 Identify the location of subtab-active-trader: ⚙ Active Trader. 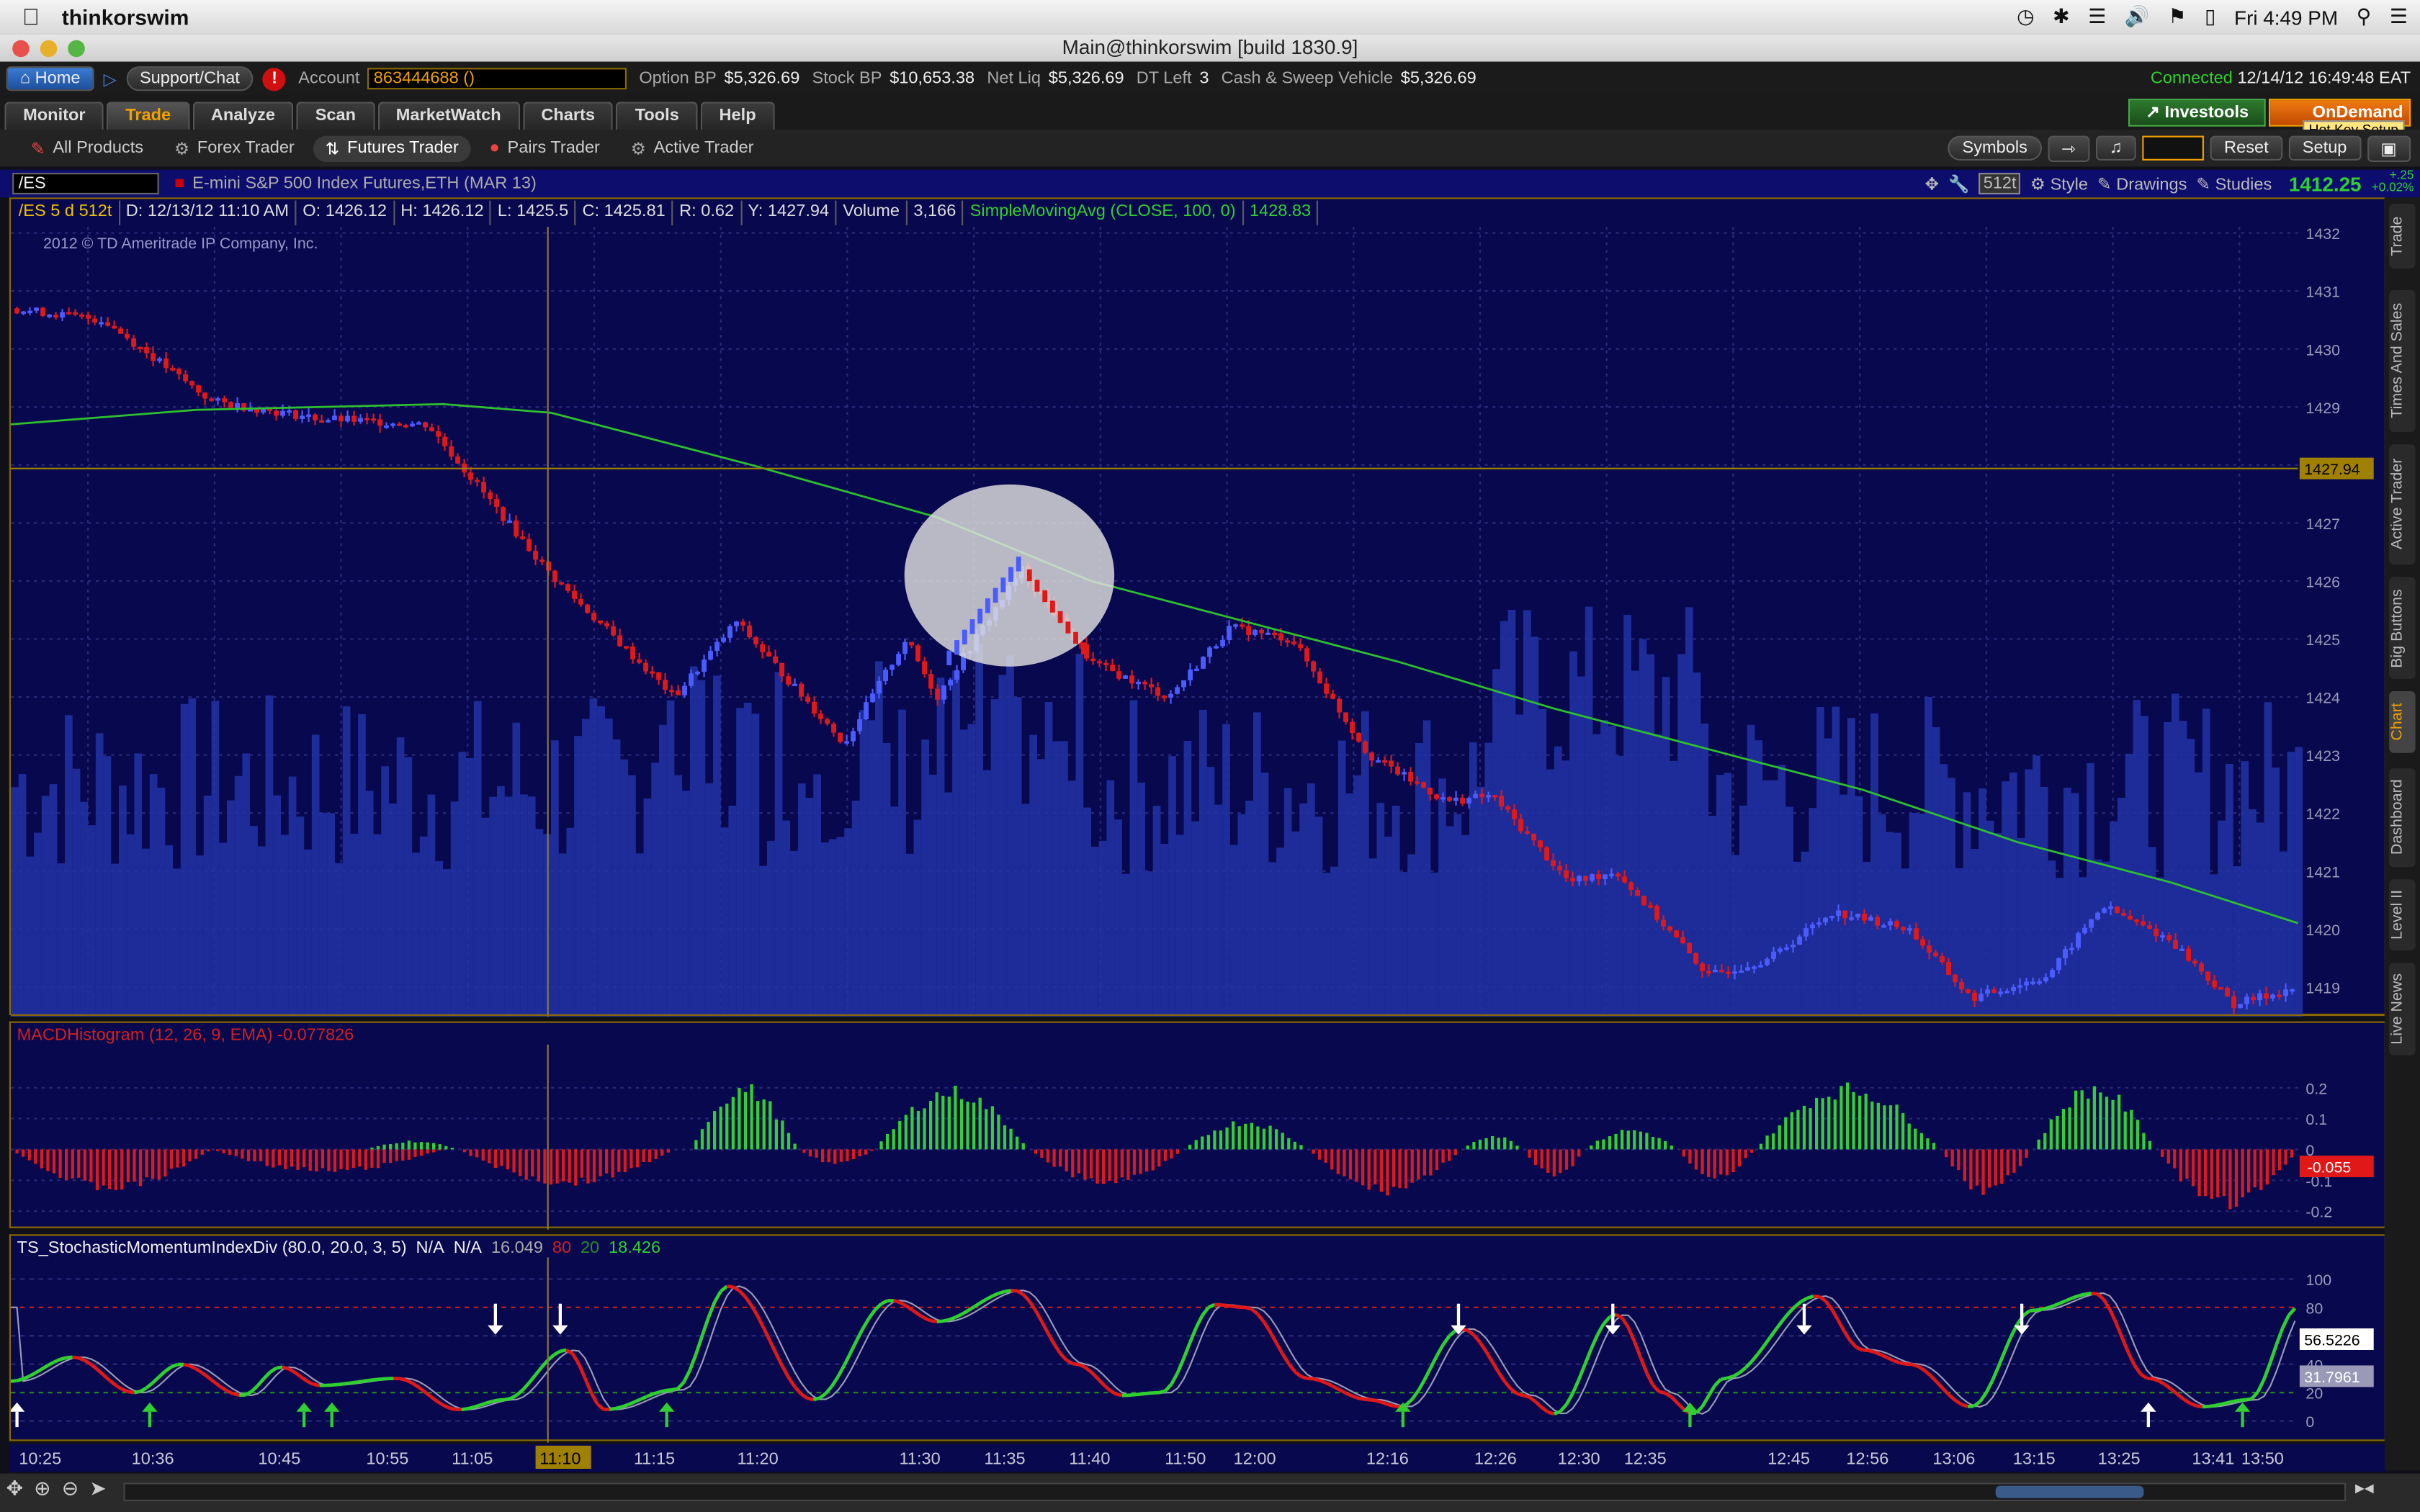
(692, 148).